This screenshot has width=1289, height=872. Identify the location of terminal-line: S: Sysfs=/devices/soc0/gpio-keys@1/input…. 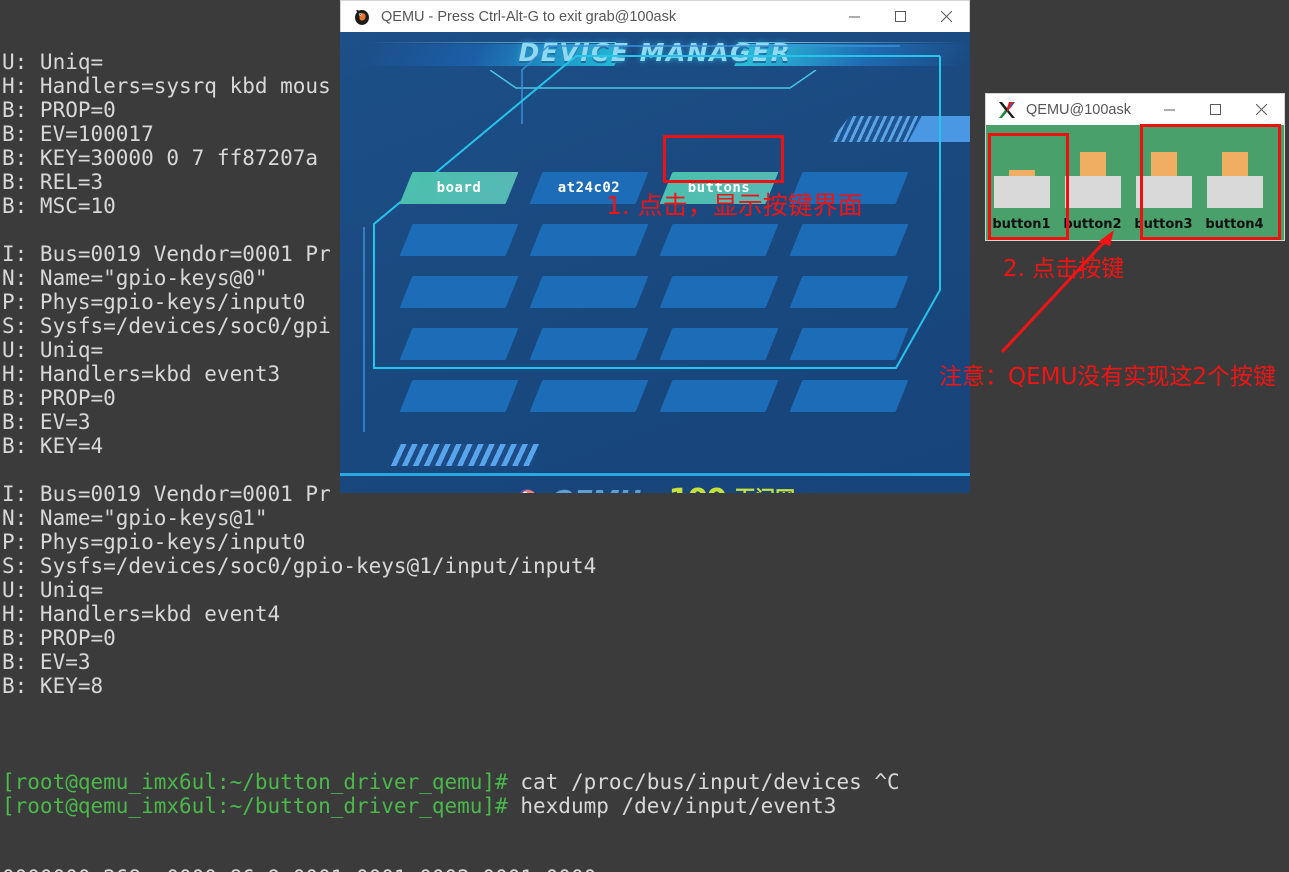
(299, 566).